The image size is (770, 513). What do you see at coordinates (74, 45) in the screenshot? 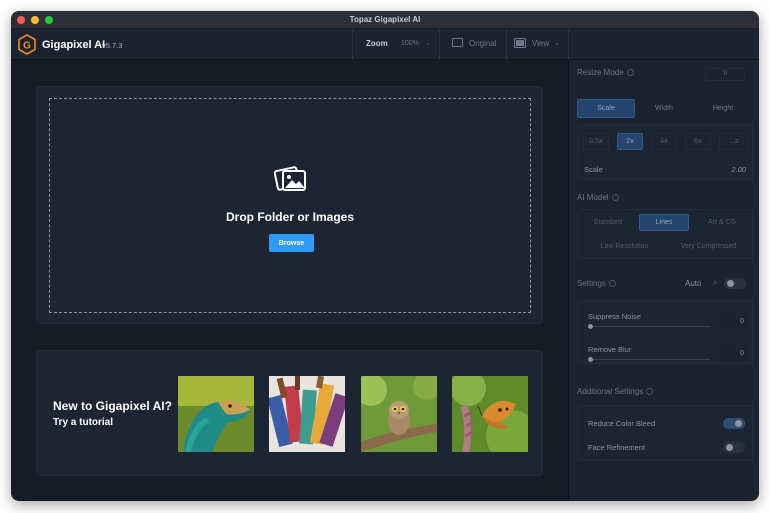
I see `app-name: Gigapixel AI` at bounding box center [74, 45].